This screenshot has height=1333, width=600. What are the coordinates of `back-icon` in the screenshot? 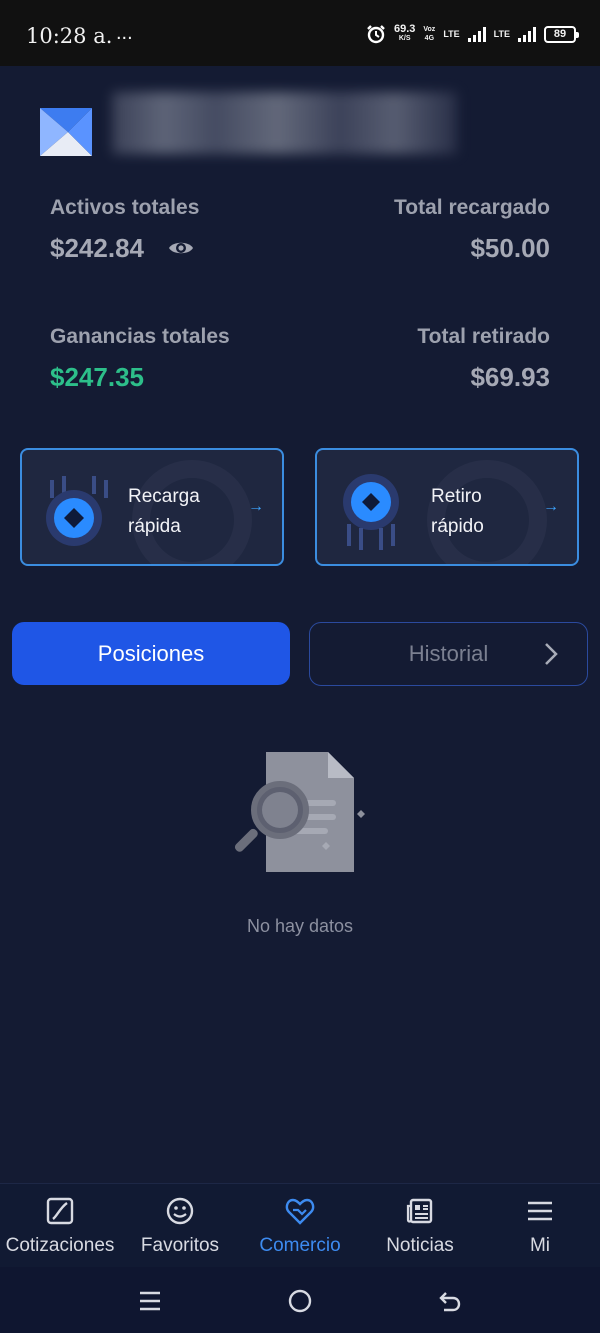 It's located at (450, 1301).